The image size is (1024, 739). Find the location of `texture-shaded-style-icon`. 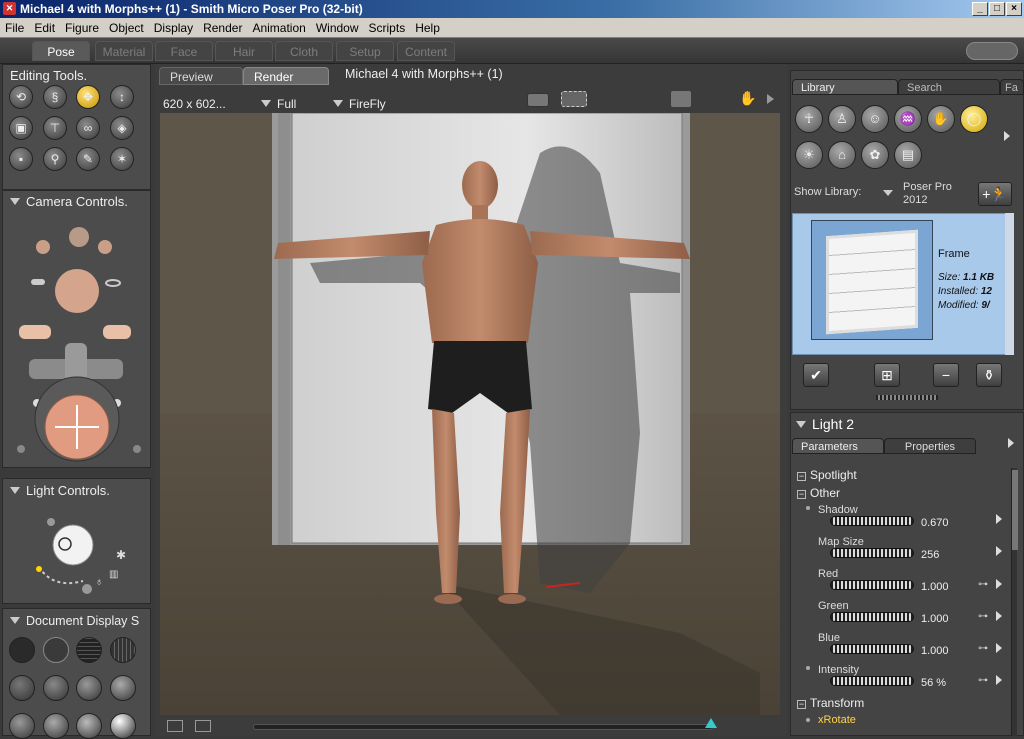

texture-shaded-style-icon is located at coordinates (89, 726).